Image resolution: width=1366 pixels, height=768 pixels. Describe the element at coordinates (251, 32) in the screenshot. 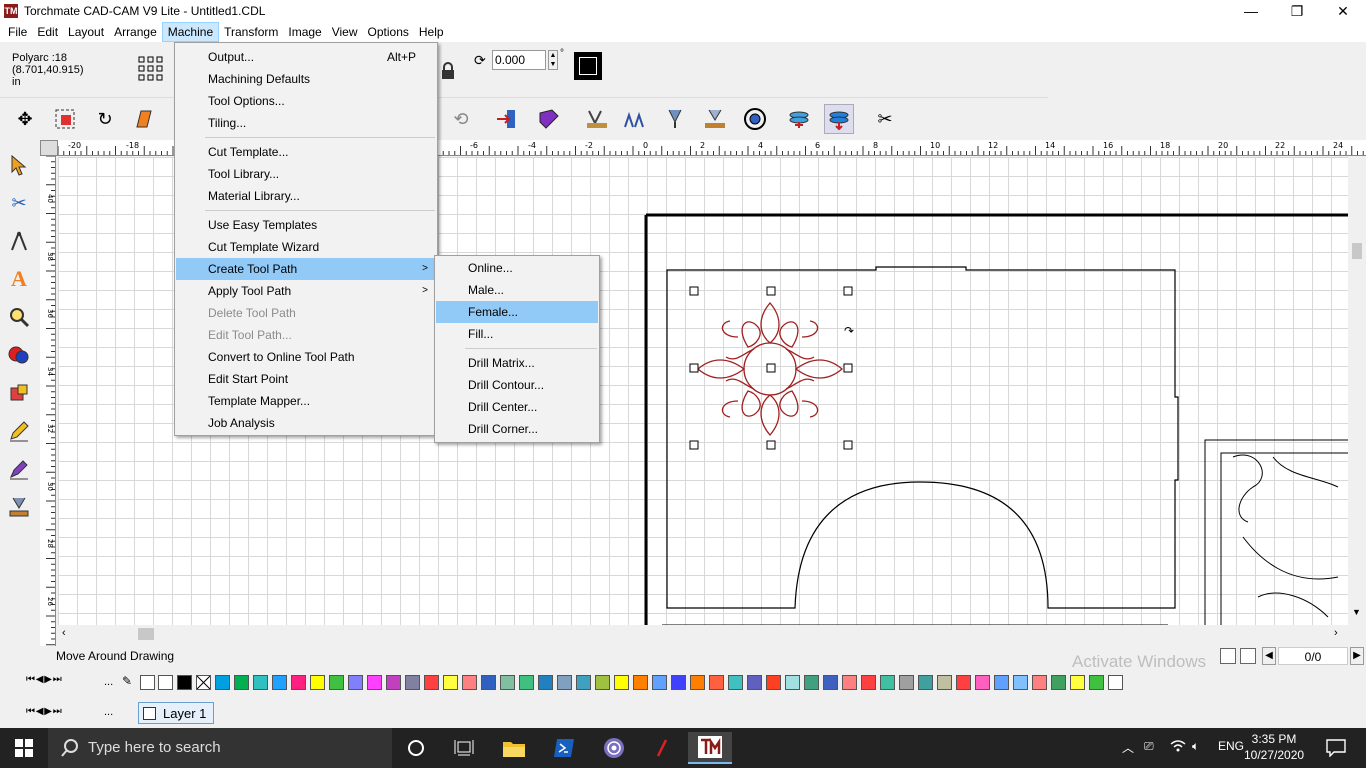

I see `menu-transform: Transform` at that location.